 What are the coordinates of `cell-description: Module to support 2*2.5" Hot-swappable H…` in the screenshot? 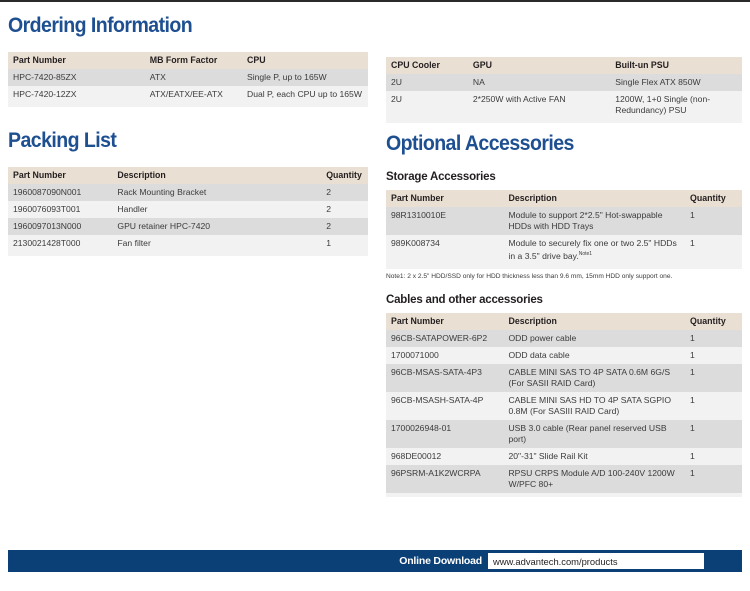 It's located at (594, 221).